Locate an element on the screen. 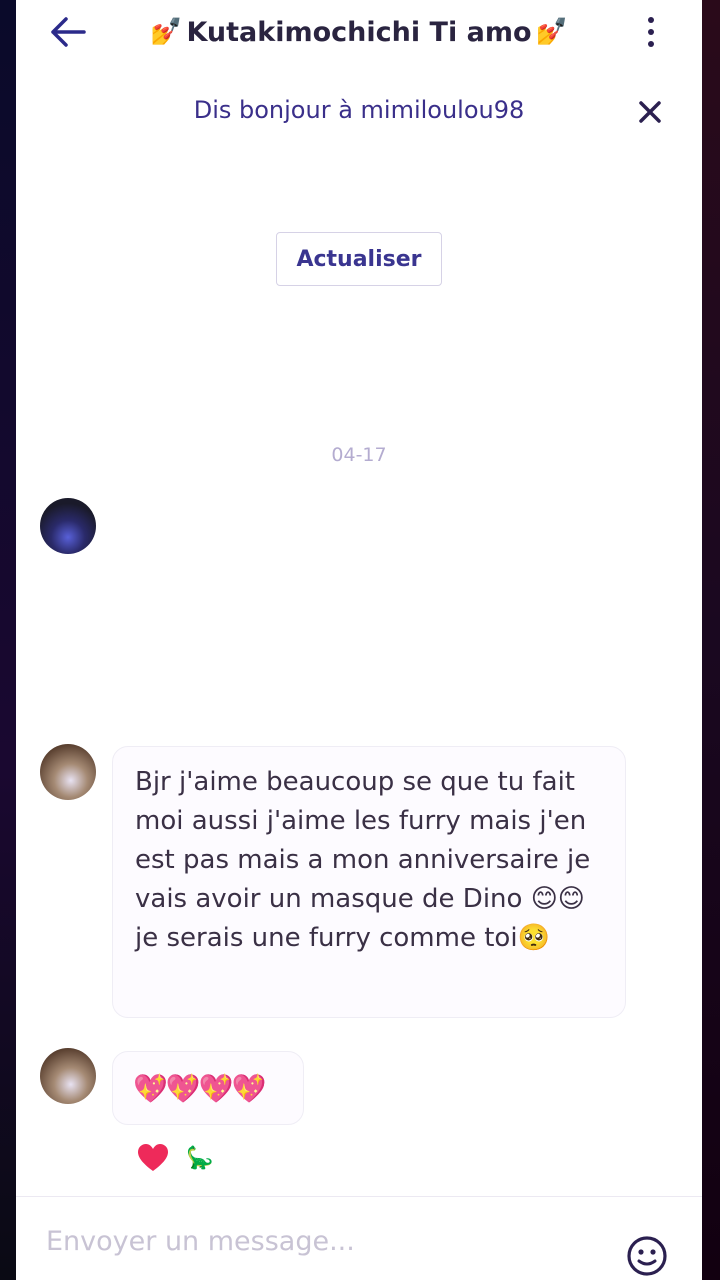  right-screen-edge is located at coordinates (711, 640).